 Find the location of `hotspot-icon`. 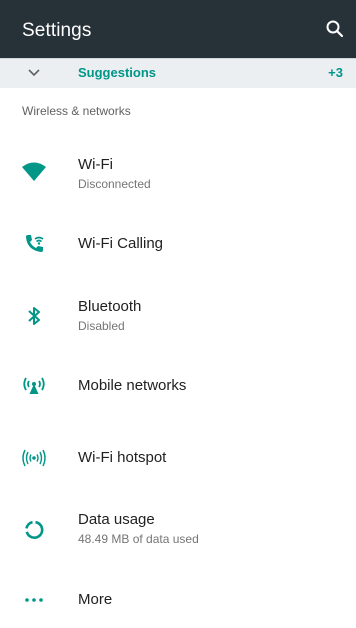

hotspot-icon is located at coordinates (34, 458).